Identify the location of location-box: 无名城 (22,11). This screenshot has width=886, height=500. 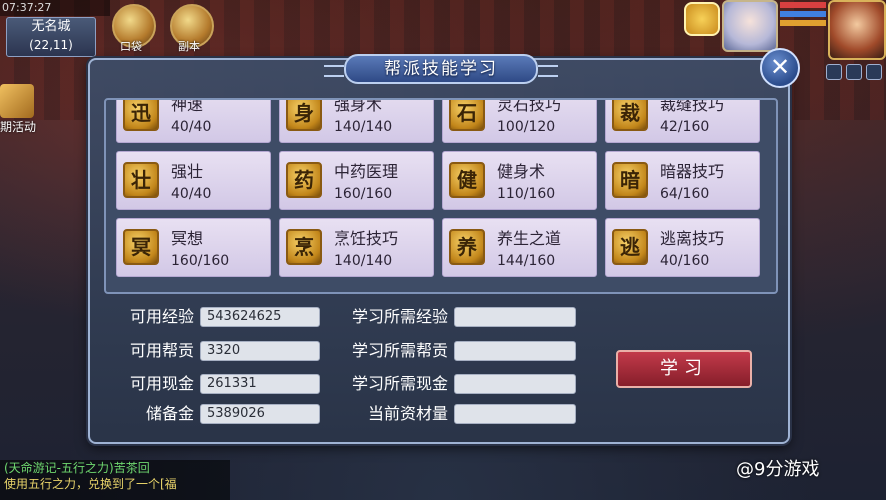
(51, 37).